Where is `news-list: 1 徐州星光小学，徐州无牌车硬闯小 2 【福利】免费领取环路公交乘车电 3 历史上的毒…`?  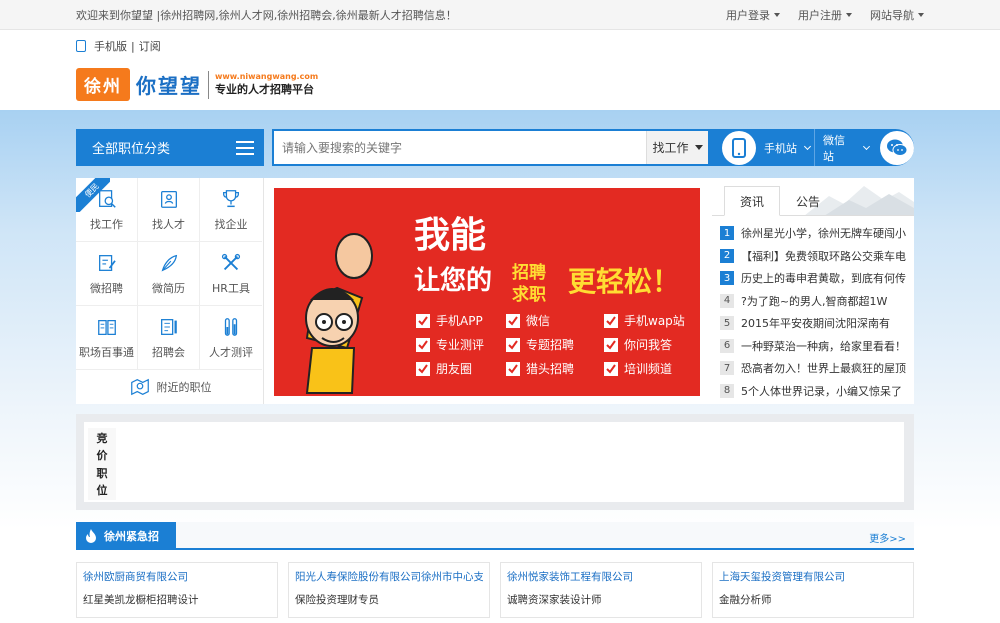
news-list: 1 徐州星光小学，徐州无牌车硬闯小 2 【福利】免费领取环路公交乘车电 3 历史上的毒… is located at coordinates (815, 312).